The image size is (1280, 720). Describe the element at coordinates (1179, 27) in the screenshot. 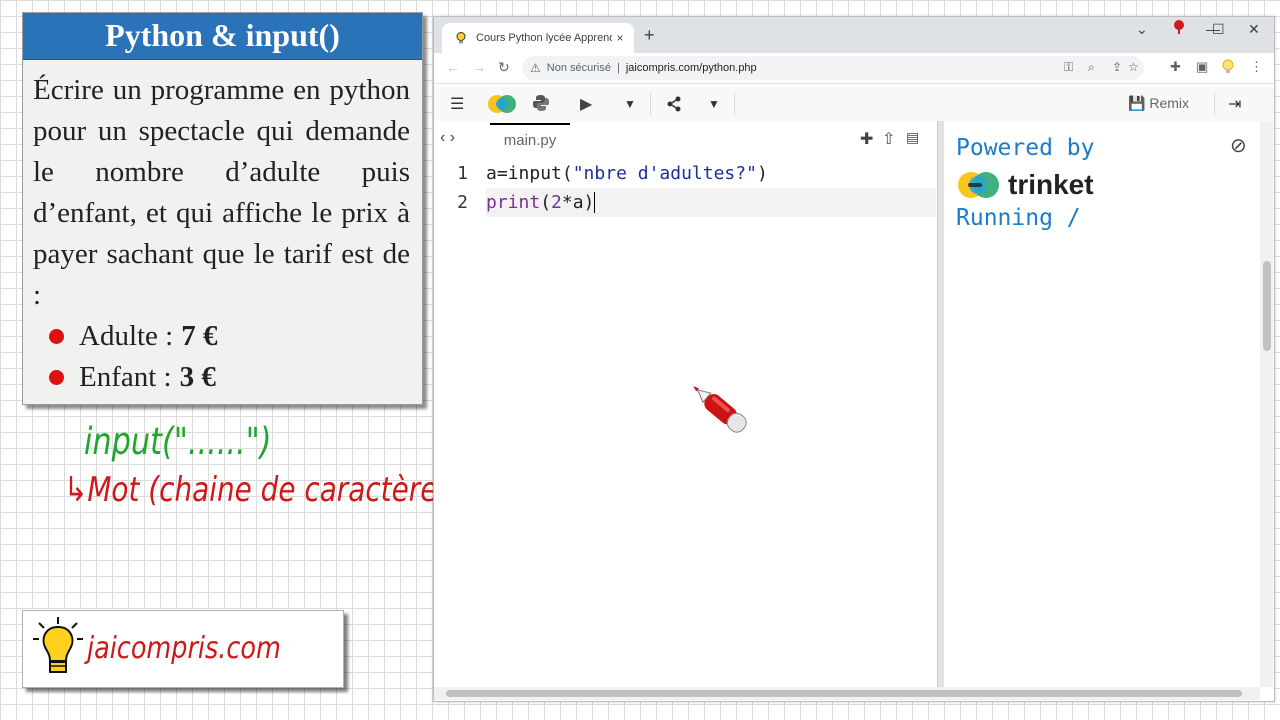

I see `recording-pin-icon` at that location.